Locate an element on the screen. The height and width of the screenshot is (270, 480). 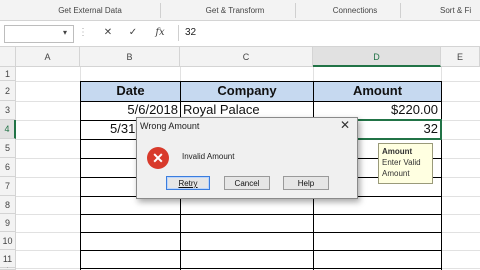
row-header-6: 6 is located at coordinates (8, 167).